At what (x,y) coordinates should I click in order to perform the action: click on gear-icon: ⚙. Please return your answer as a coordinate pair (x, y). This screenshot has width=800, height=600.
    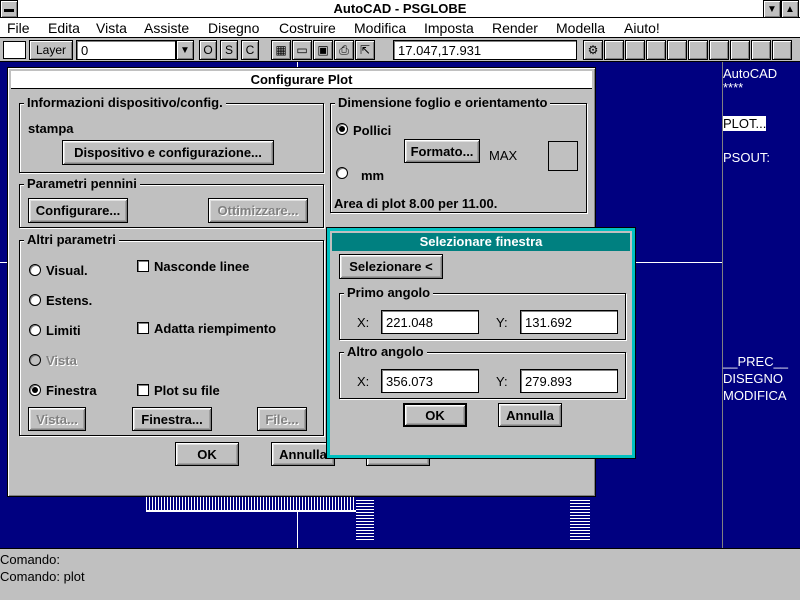
    Looking at the image, I should click on (593, 50).